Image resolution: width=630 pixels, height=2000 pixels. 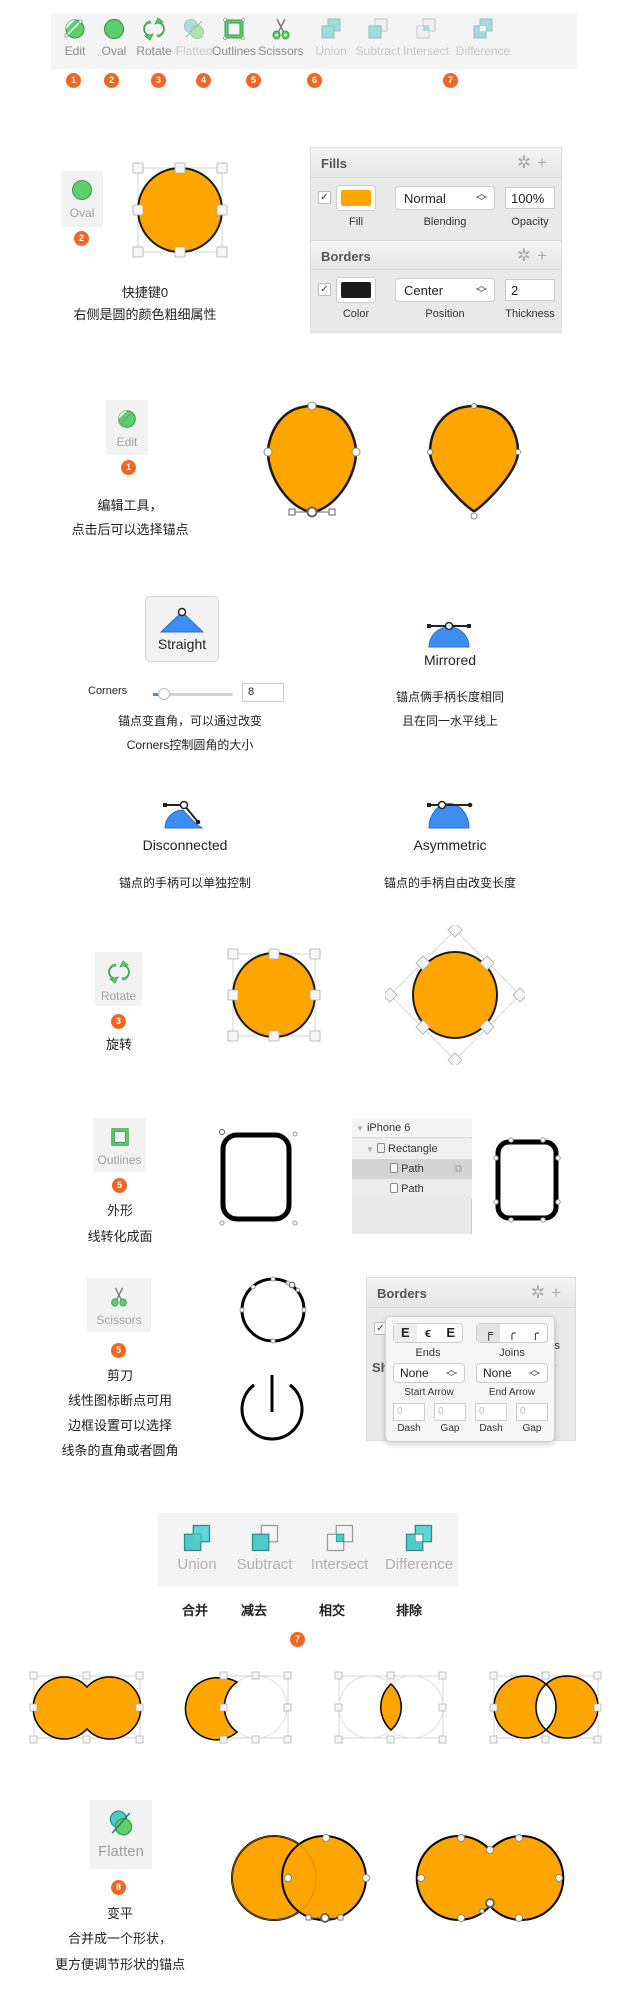 What do you see at coordinates (118, 1350) in the screenshot?
I see `badge: 5` at bounding box center [118, 1350].